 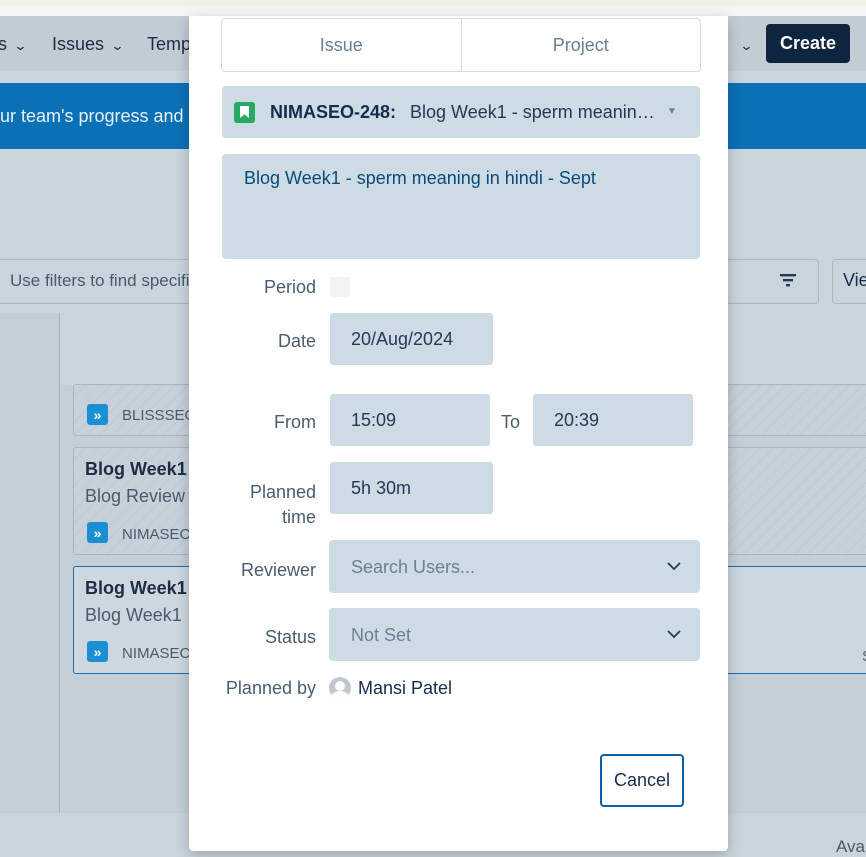 I want to click on nav-item-more: ⌄, so click(x=743, y=44).